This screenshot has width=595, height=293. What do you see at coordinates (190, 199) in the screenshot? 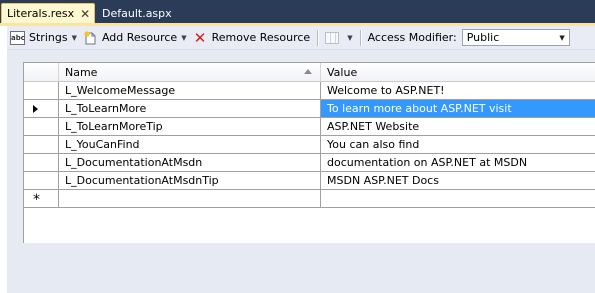
I see `name-cell-new` at bounding box center [190, 199].